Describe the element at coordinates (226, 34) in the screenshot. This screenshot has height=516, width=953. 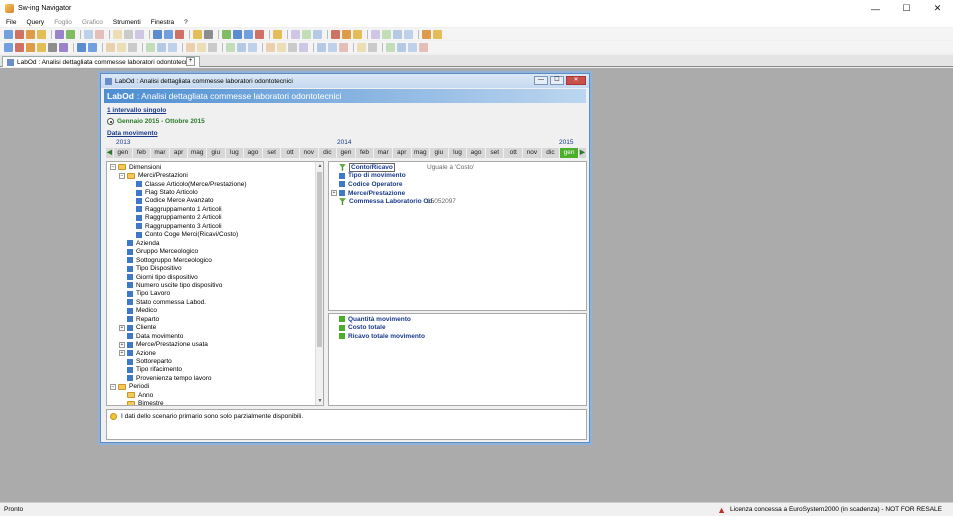
I see `toolbar-tb1-button-22-icon` at that location.